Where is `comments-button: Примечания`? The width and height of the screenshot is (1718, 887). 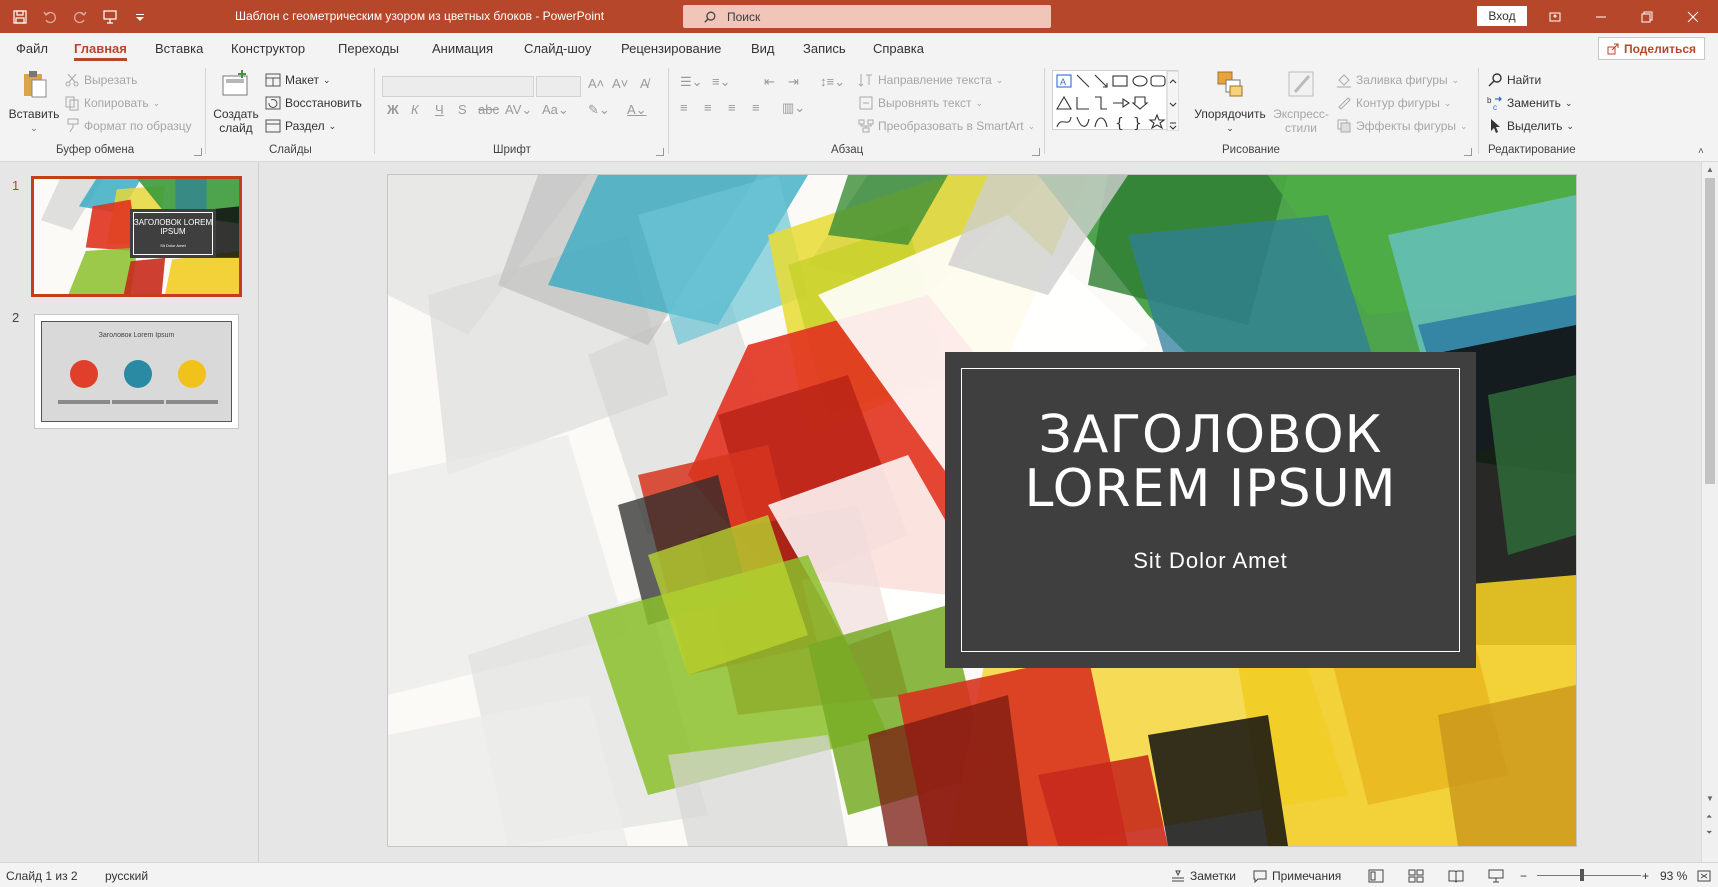
comments-button: Примечания is located at coordinates (1296, 876).